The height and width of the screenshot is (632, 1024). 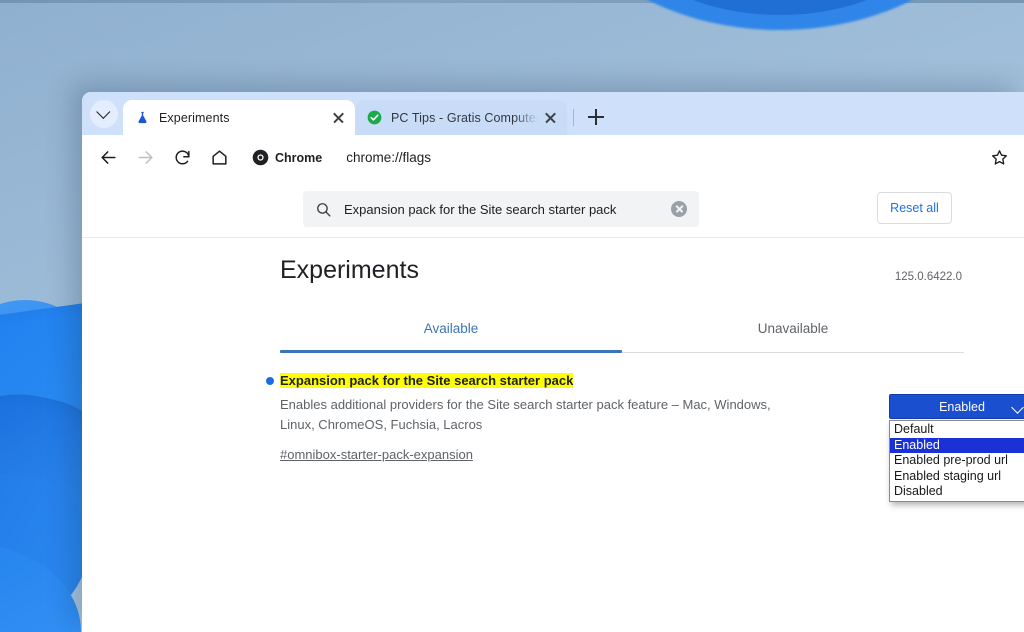 I want to click on browser-tab-title: PC Tips - Gratis Computer Tips, so click(x=464, y=117).